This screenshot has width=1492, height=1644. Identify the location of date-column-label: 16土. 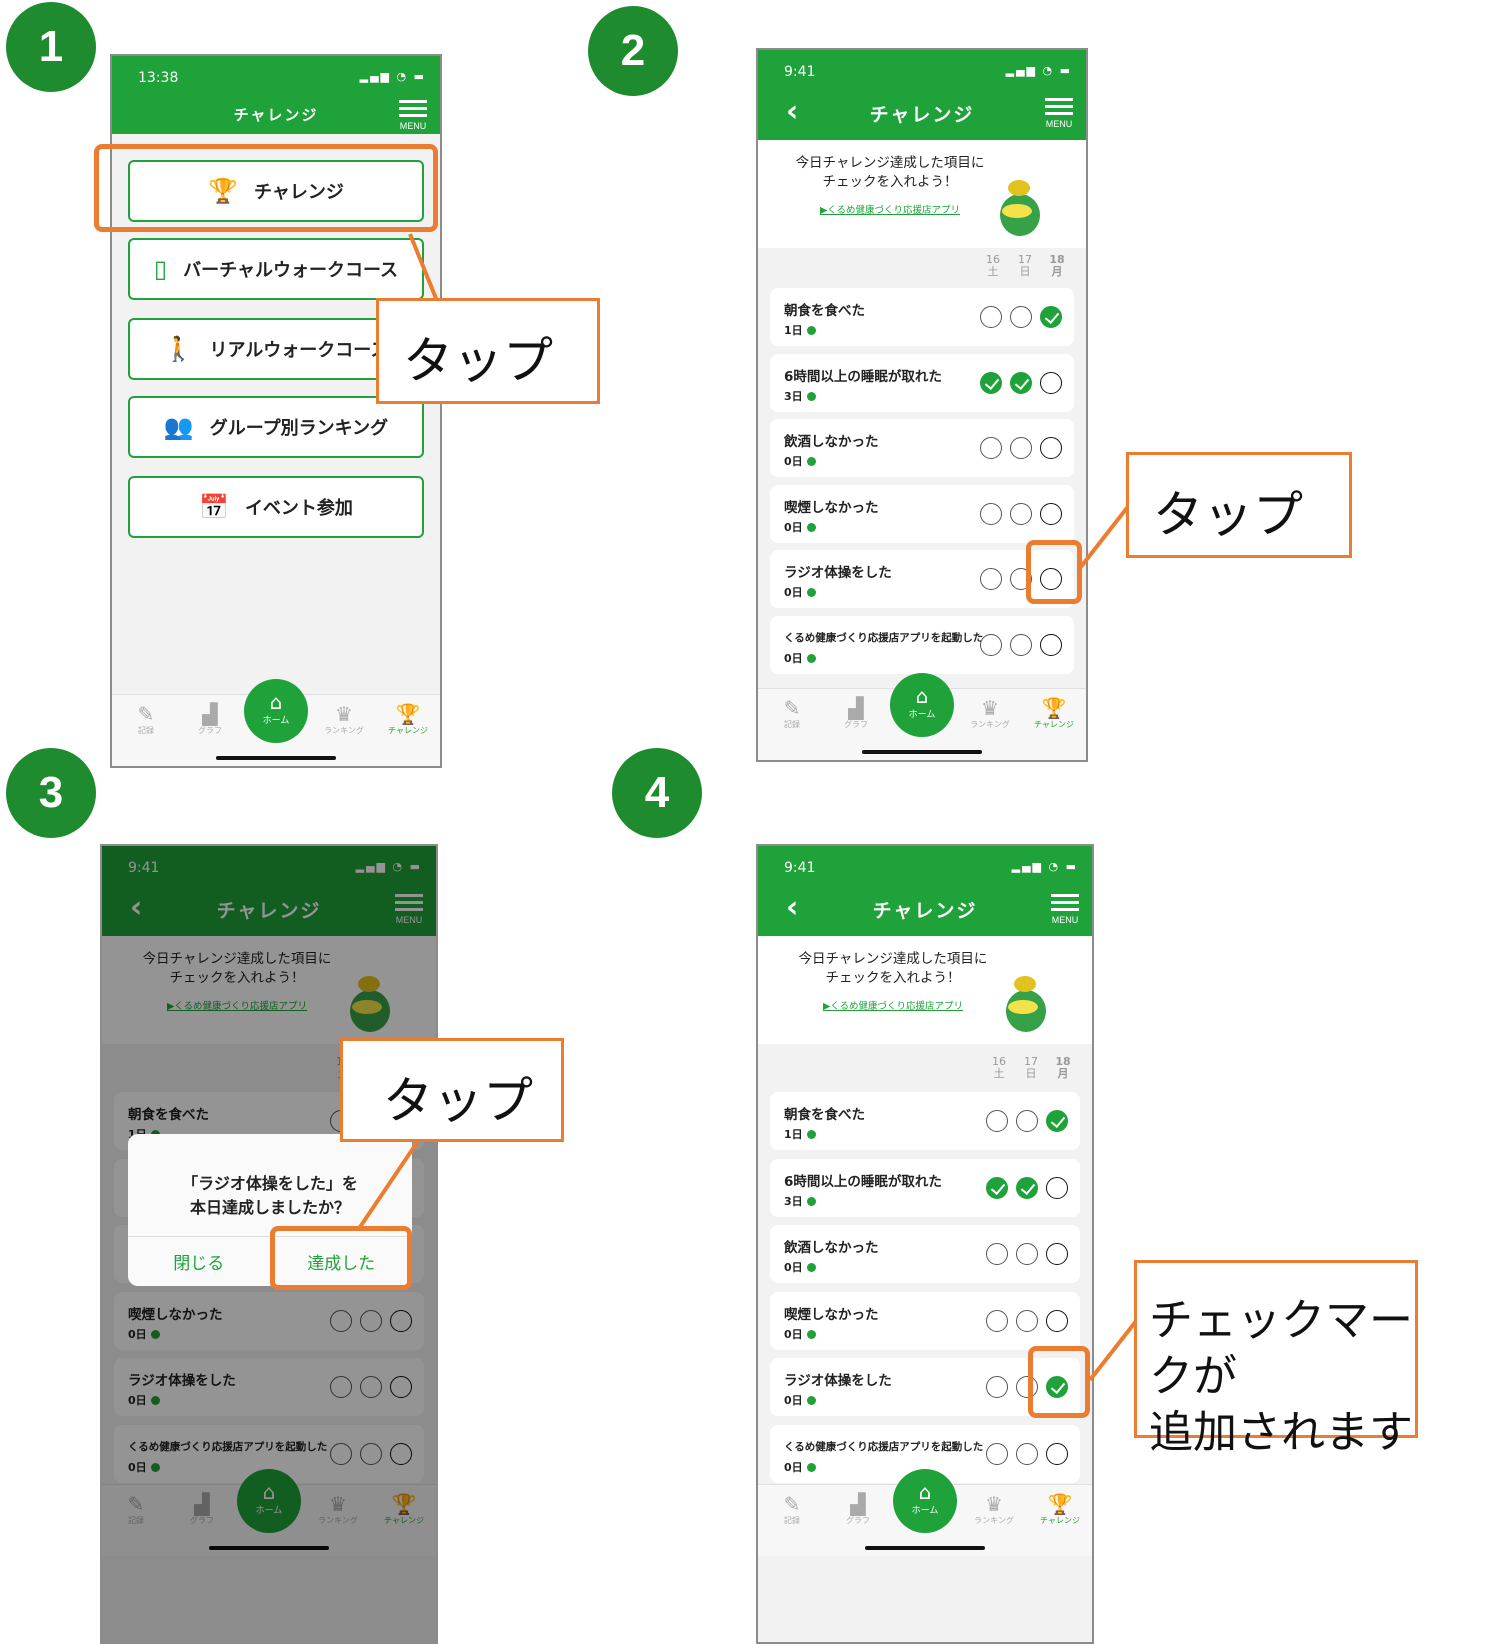
(999, 1067).